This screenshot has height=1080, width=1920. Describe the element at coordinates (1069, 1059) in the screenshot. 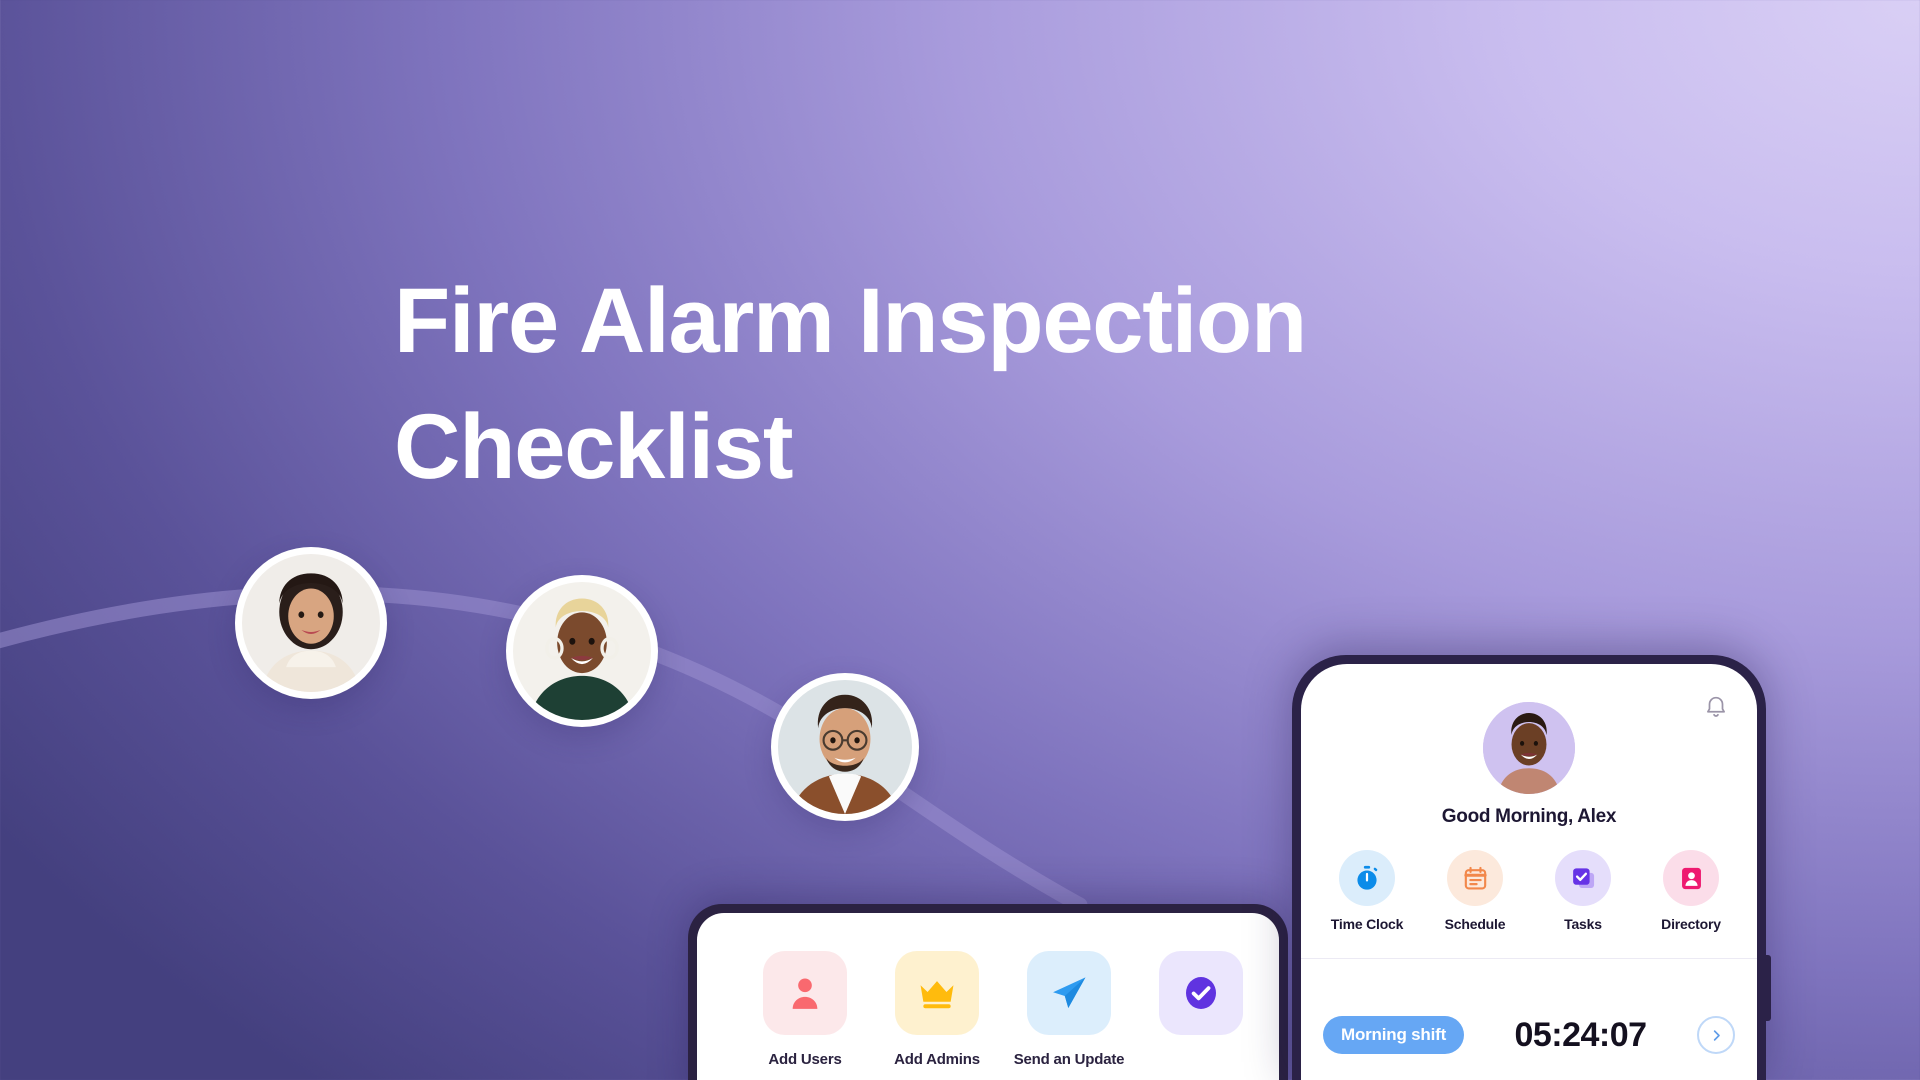

I see `tablet-action-label: Send an Update` at that location.